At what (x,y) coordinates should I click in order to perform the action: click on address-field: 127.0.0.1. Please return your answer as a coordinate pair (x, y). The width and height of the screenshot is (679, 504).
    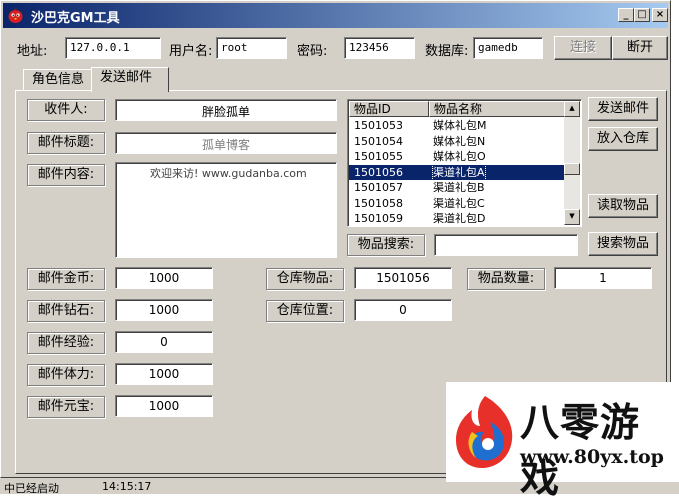
    Looking at the image, I should click on (113, 48).